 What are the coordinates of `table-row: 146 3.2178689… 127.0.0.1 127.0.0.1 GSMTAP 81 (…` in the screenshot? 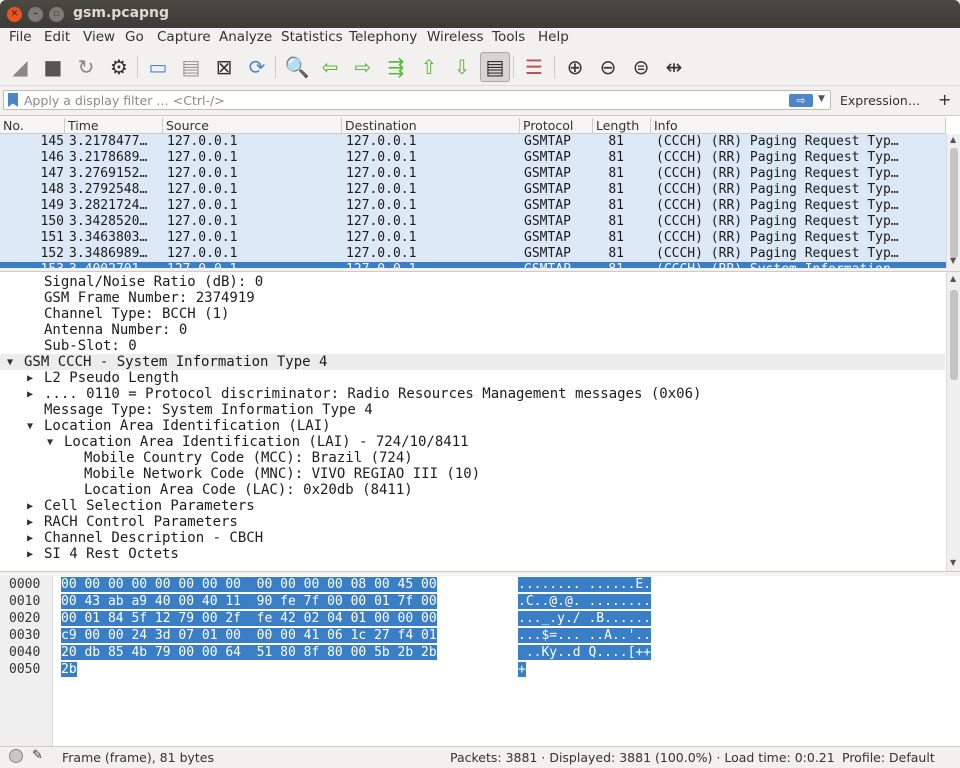 It's located at (473, 158).